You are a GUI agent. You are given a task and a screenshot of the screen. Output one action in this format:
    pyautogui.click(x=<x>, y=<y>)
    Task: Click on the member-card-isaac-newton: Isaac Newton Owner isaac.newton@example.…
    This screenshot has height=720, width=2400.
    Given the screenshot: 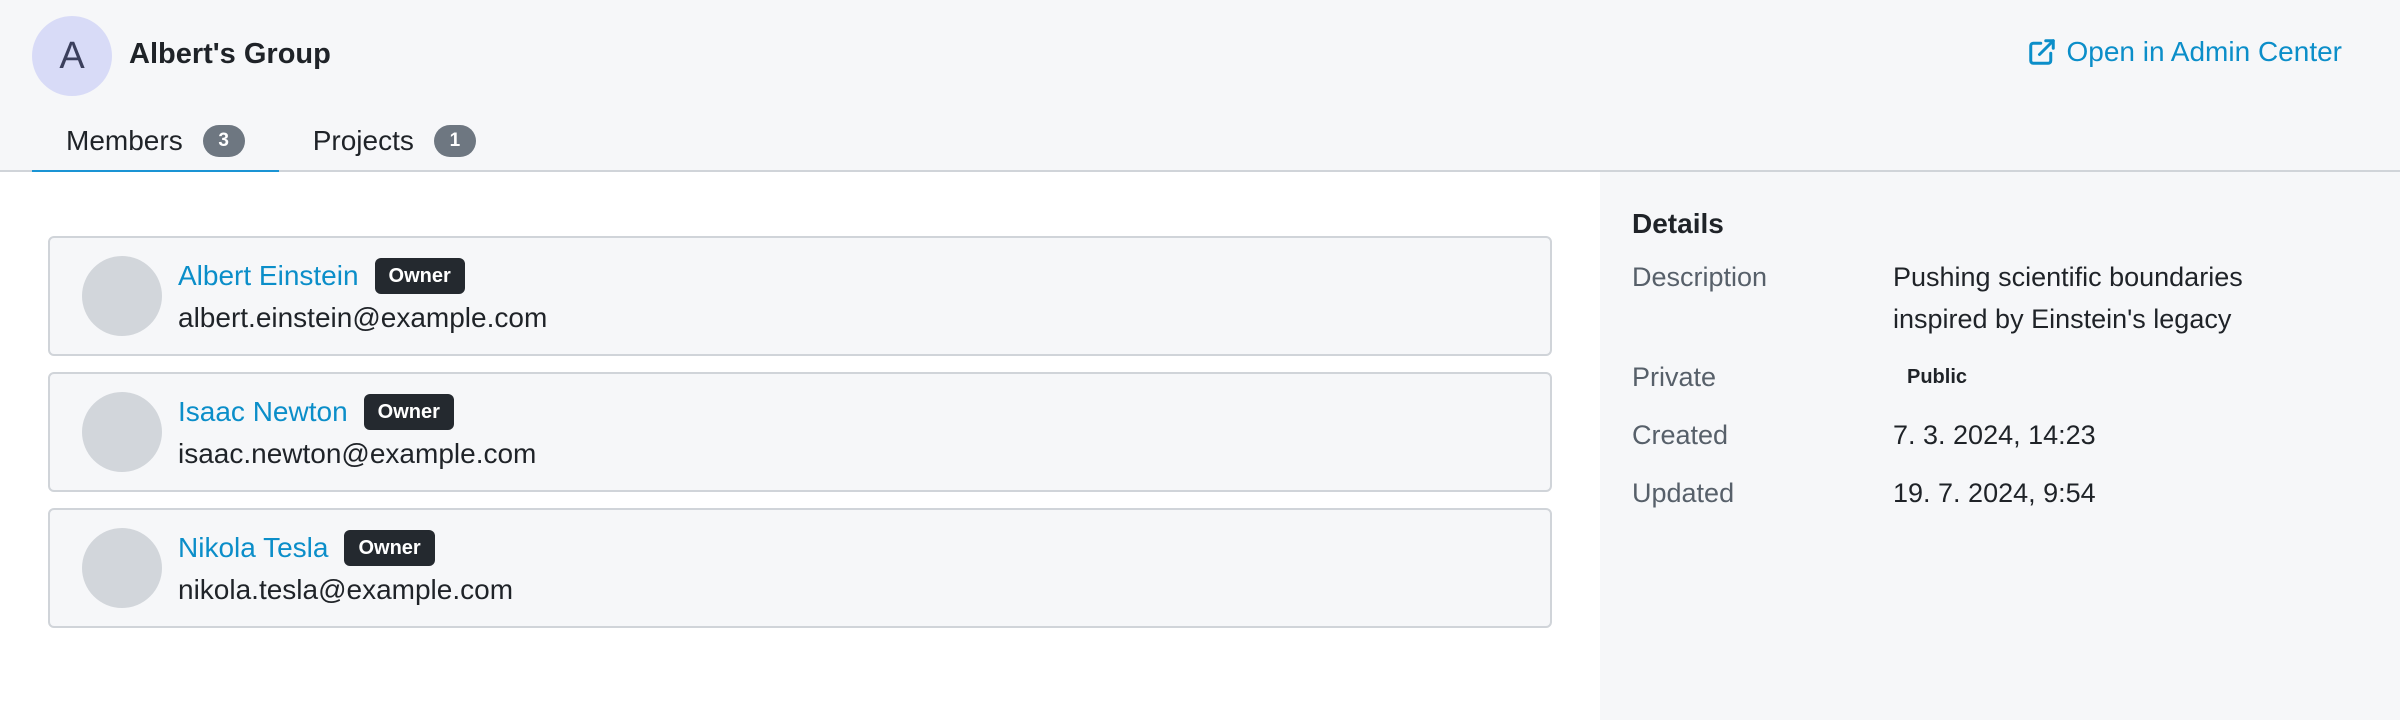 What is the action you would take?
    pyautogui.click(x=800, y=432)
    